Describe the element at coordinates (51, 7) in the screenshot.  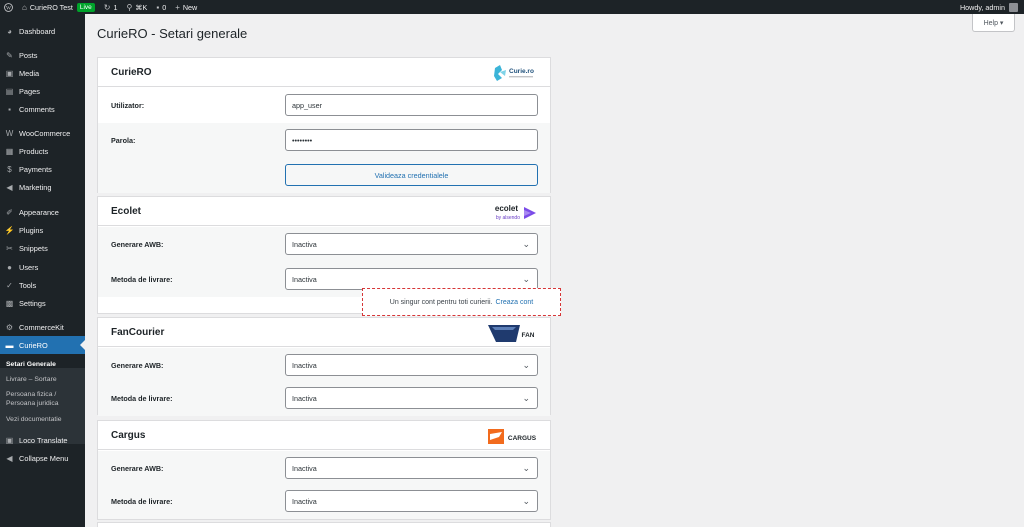
I see `site-name: CurieRO Test` at that location.